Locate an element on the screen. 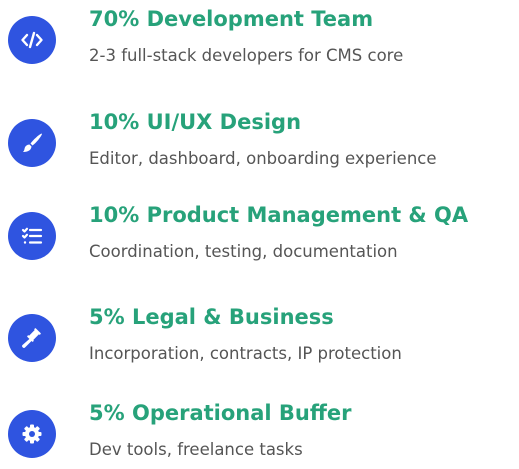  item-title: 5% Operational Buffer is located at coordinates (220, 413).